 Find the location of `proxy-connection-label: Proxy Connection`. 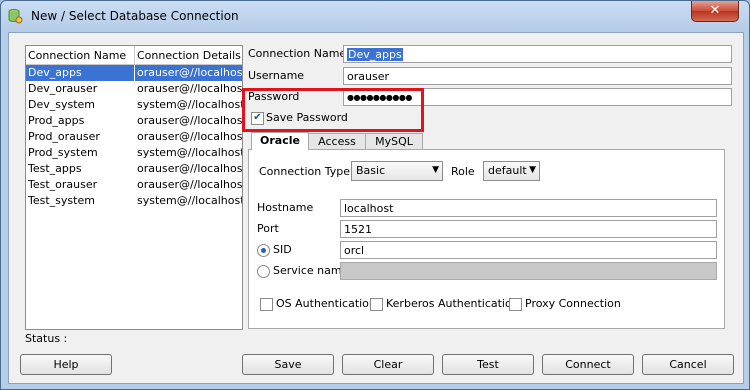

proxy-connection-label: Proxy Connection is located at coordinates (573, 303).